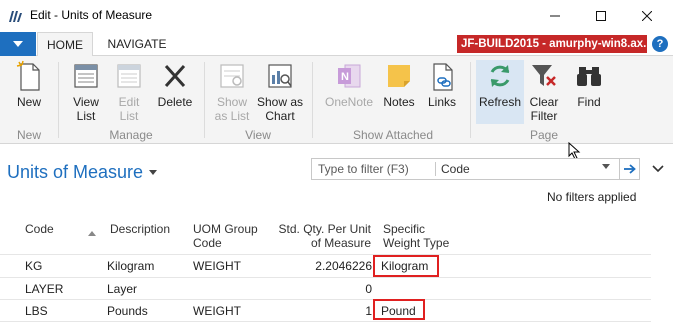 This screenshot has width=673, height=326. I want to click on column-header-std-qty-line2: of Measure, so click(321, 243).